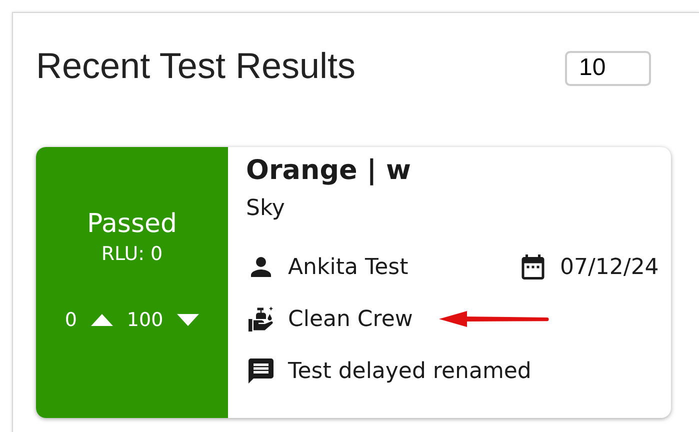  Describe the element at coordinates (410, 371) in the screenshot. I see `note-text: Test delayed renamed` at that location.